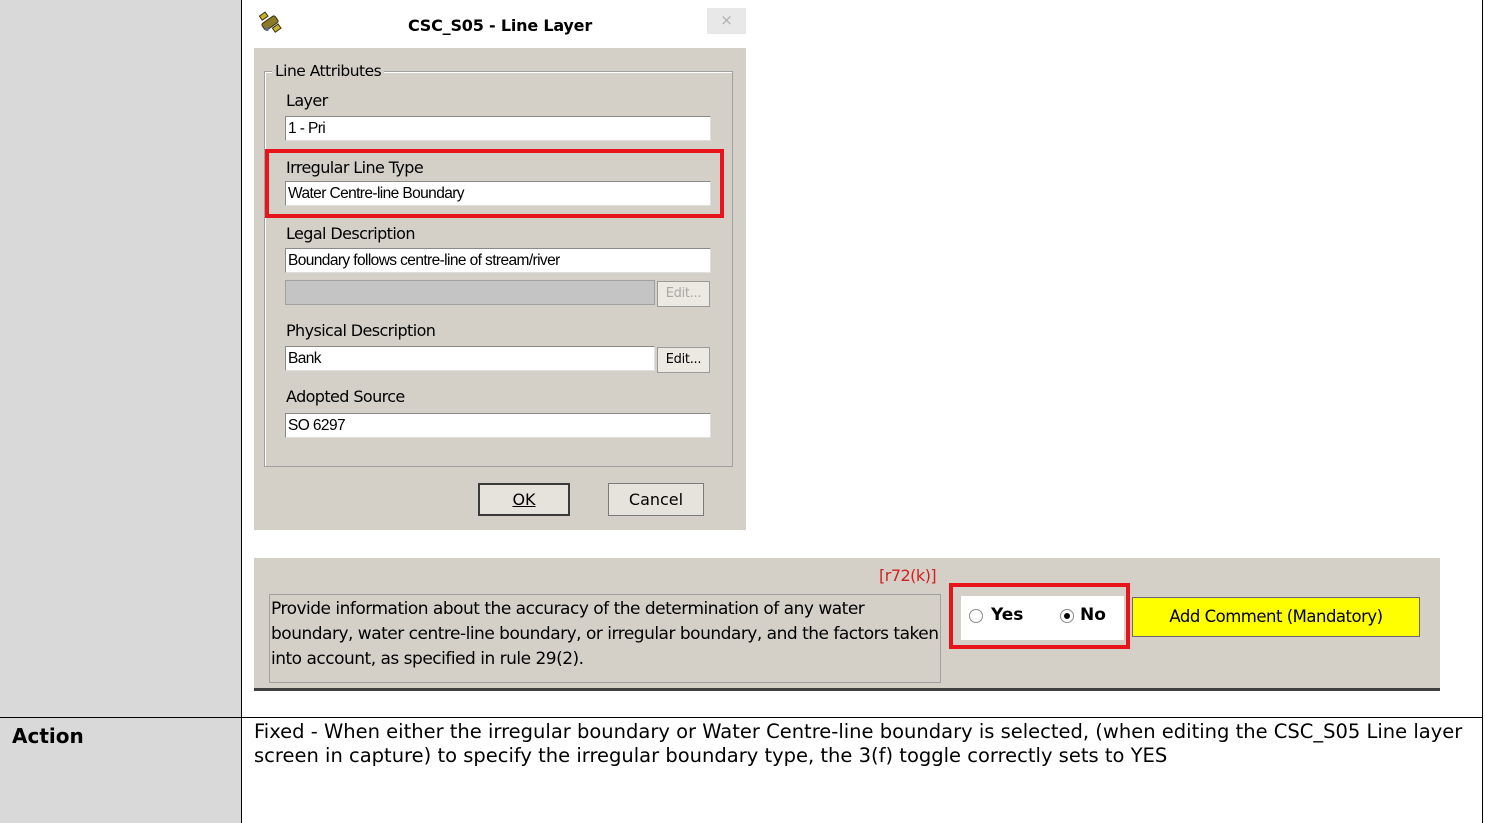 This screenshot has height=823, width=1485. I want to click on group-label: Line Attributes, so click(328, 71).